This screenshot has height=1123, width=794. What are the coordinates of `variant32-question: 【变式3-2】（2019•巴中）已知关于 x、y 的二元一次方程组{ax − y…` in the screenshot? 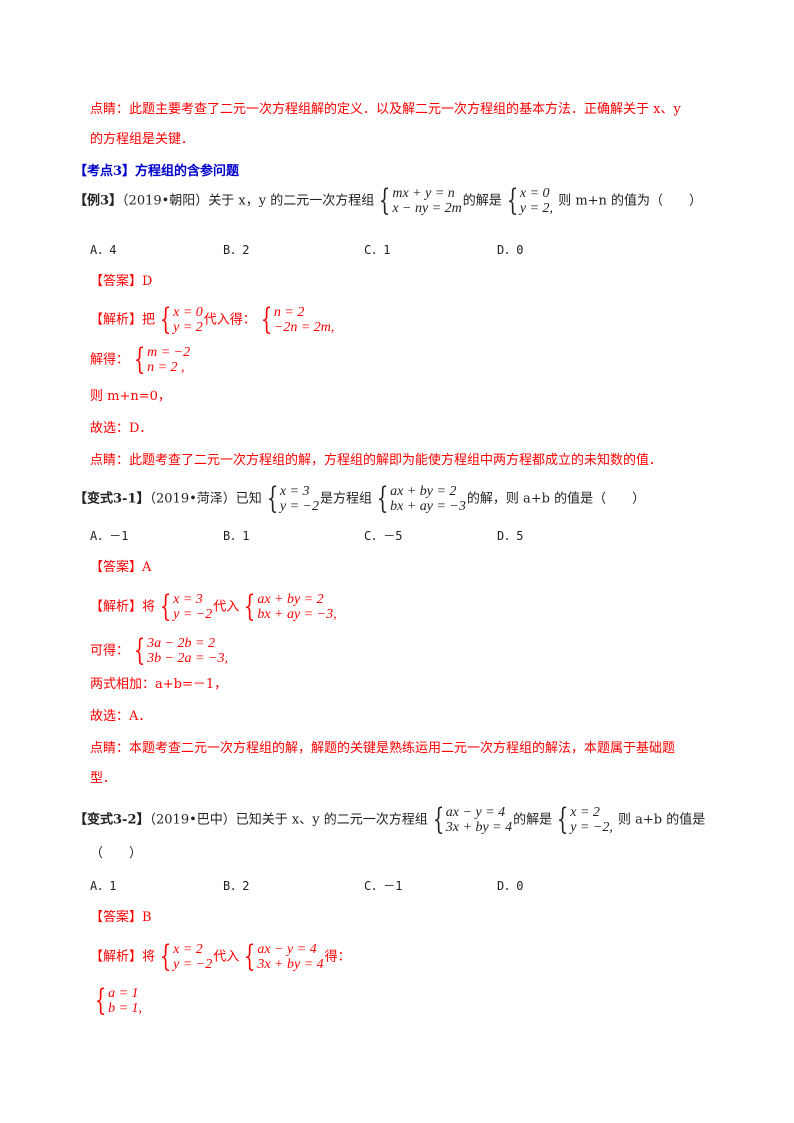 It's located at (390, 819).